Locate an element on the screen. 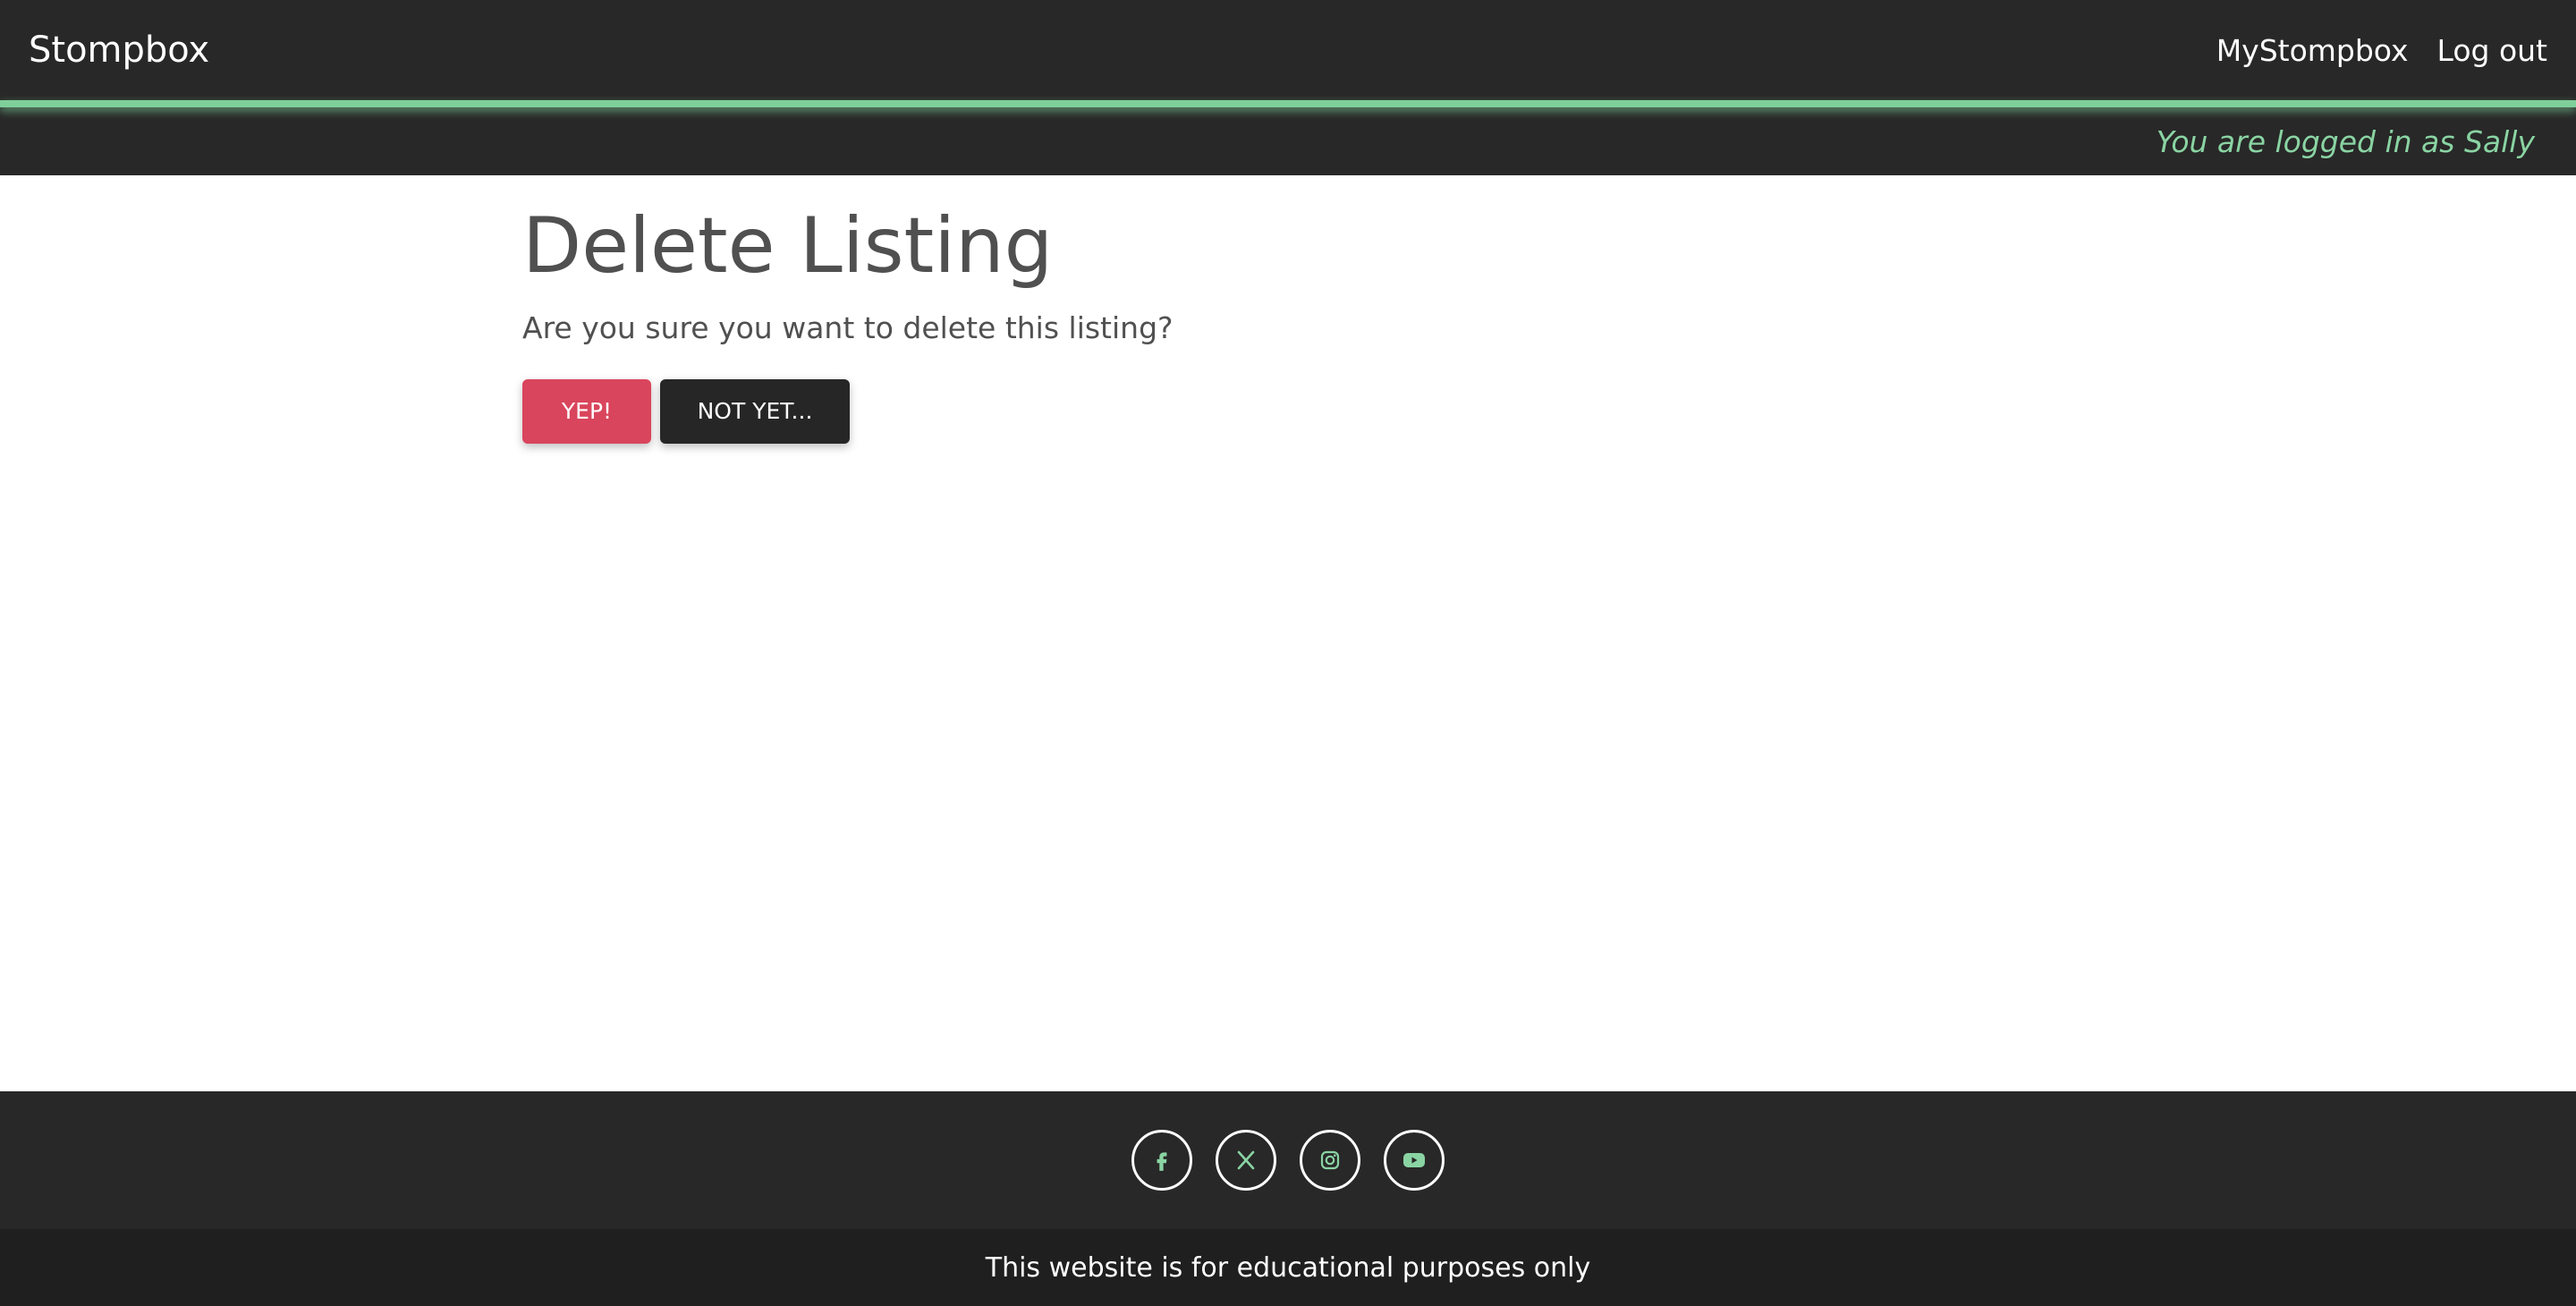 Image resolution: width=2576 pixels, height=1306 pixels. instagram-icon is located at coordinates (1330, 1160).